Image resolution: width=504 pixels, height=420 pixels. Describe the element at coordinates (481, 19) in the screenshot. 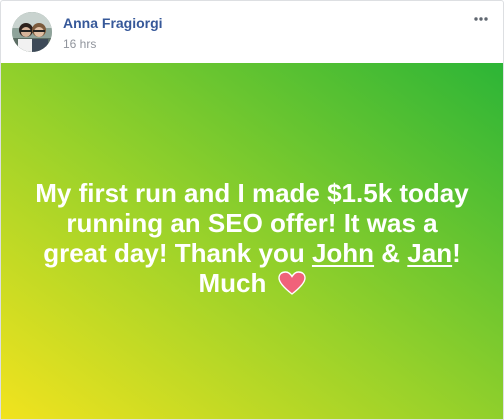

I see `more-options-icon` at that location.